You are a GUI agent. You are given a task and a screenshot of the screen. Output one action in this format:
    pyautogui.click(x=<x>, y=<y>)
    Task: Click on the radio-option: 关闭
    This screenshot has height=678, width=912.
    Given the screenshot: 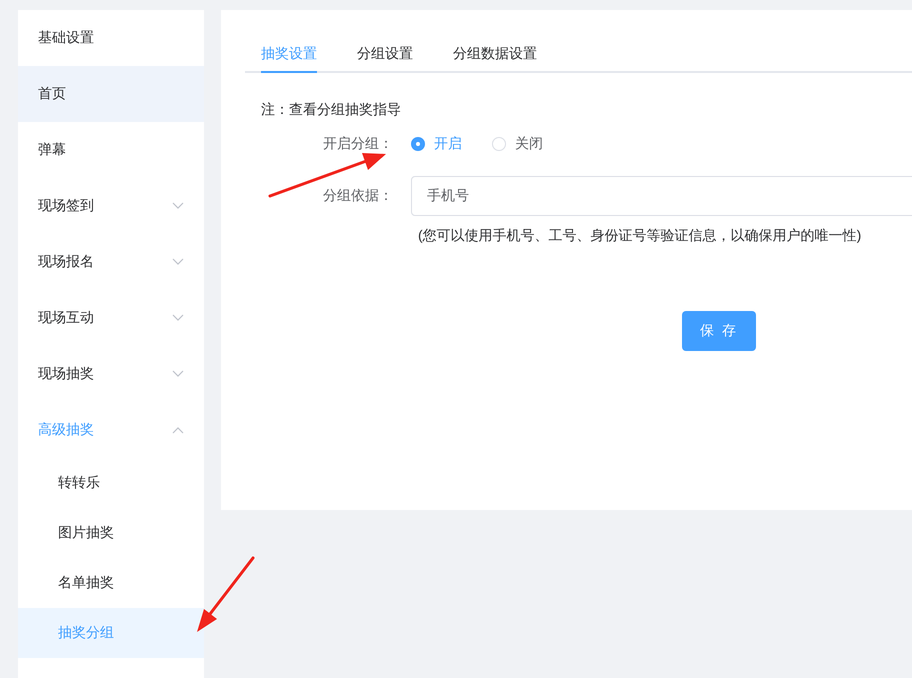 What is the action you would take?
    pyautogui.click(x=517, y=144)
    